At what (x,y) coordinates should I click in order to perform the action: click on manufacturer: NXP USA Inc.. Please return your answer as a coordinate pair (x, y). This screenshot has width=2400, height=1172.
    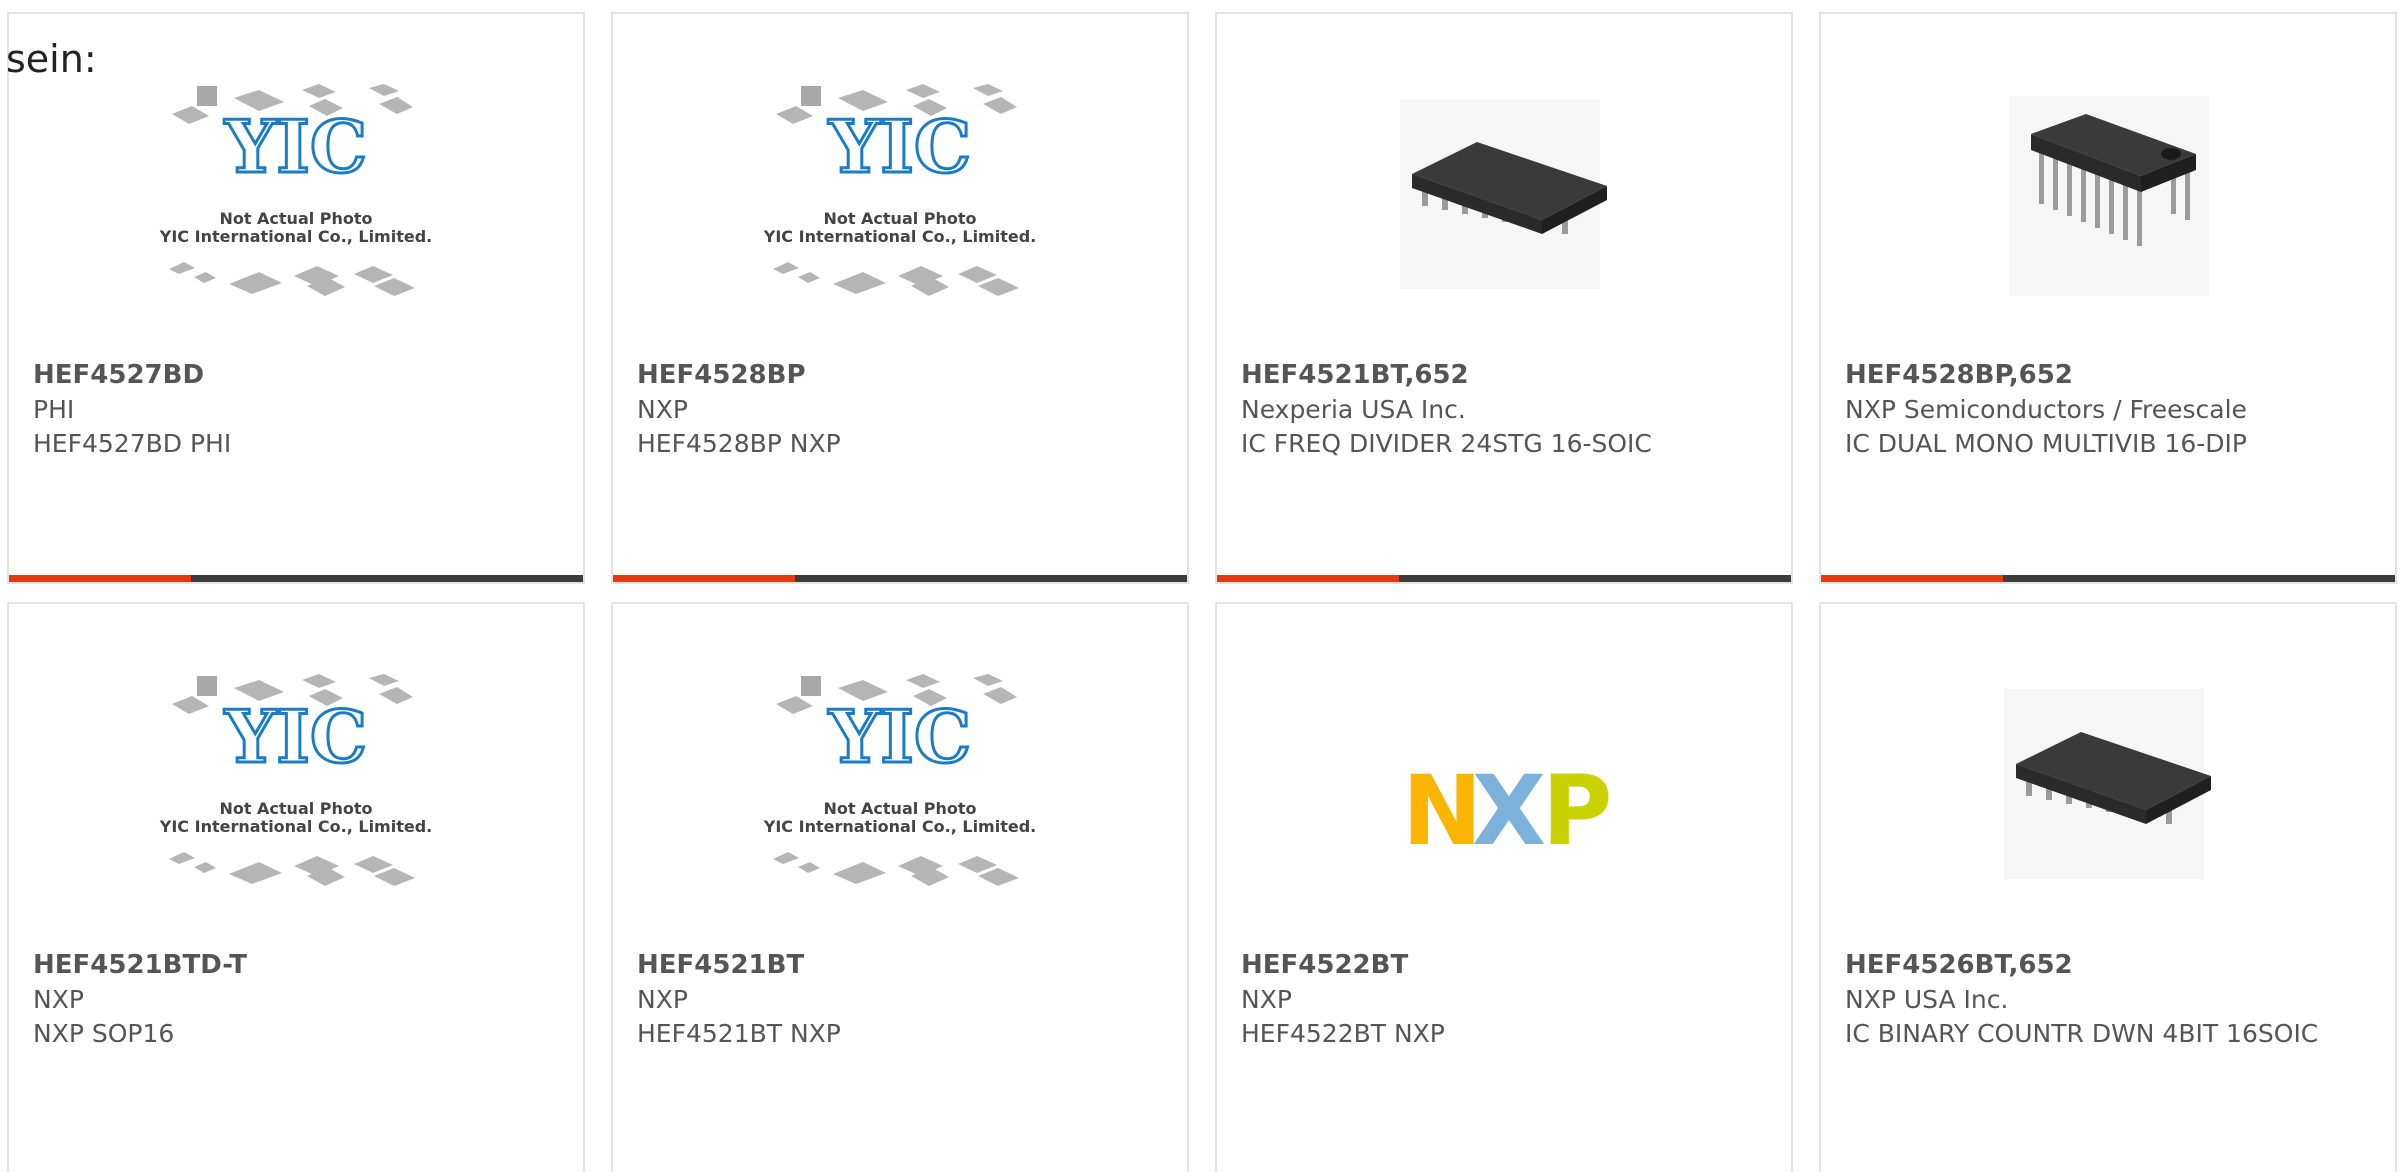
    Looking at the image, I should click on (1927, 999).